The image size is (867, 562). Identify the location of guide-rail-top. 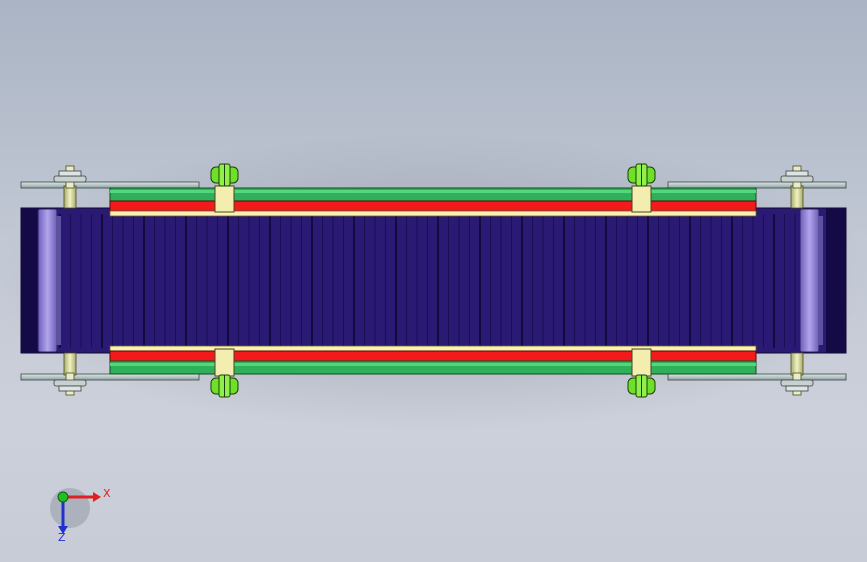
(433, 202).